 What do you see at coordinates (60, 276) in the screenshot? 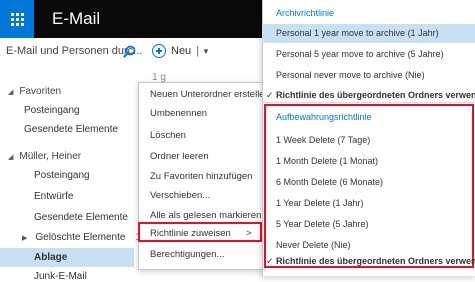
I see `folder-item-junk: Junk-E-Mail` at bounding box center [60, 276].